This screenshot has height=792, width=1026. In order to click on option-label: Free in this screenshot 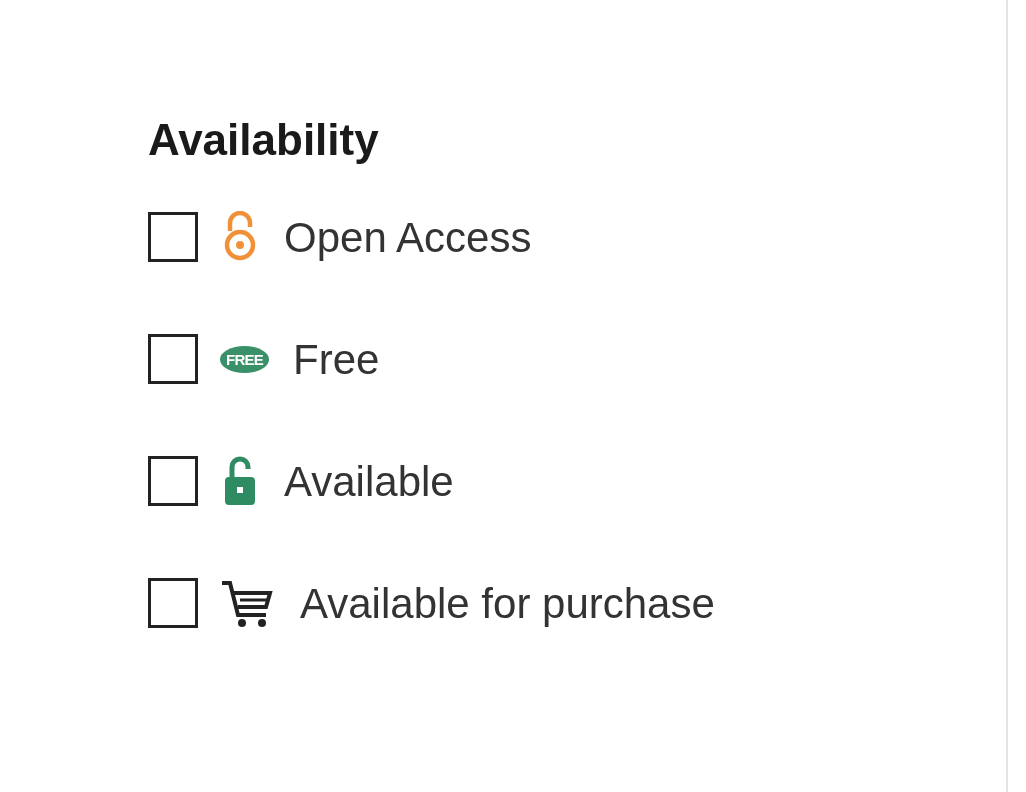, I will do `click(336, 359)`.